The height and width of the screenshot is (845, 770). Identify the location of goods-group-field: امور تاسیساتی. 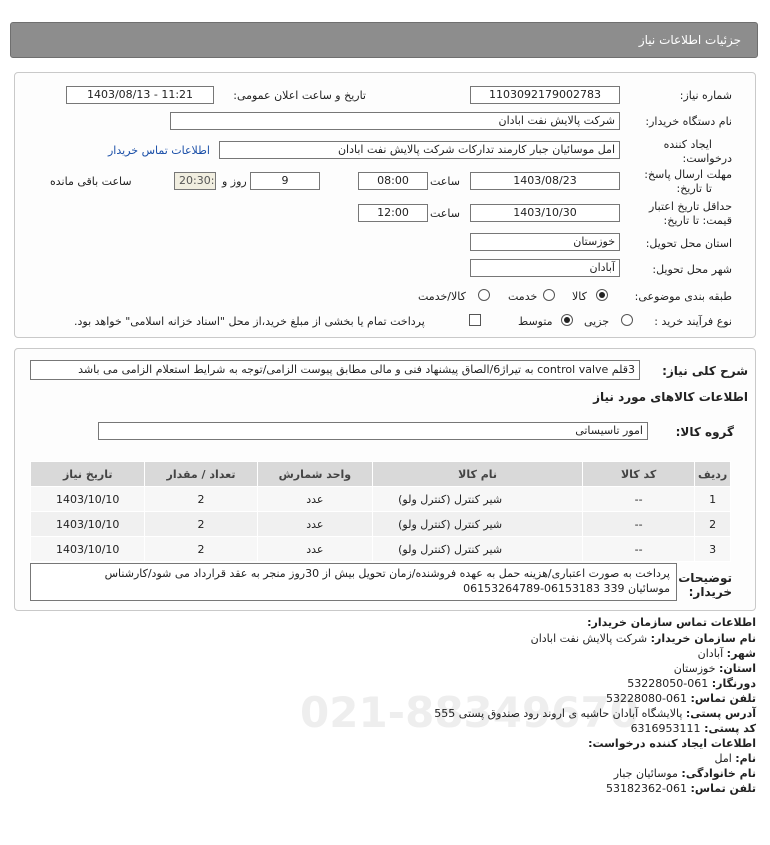
(373, 431).